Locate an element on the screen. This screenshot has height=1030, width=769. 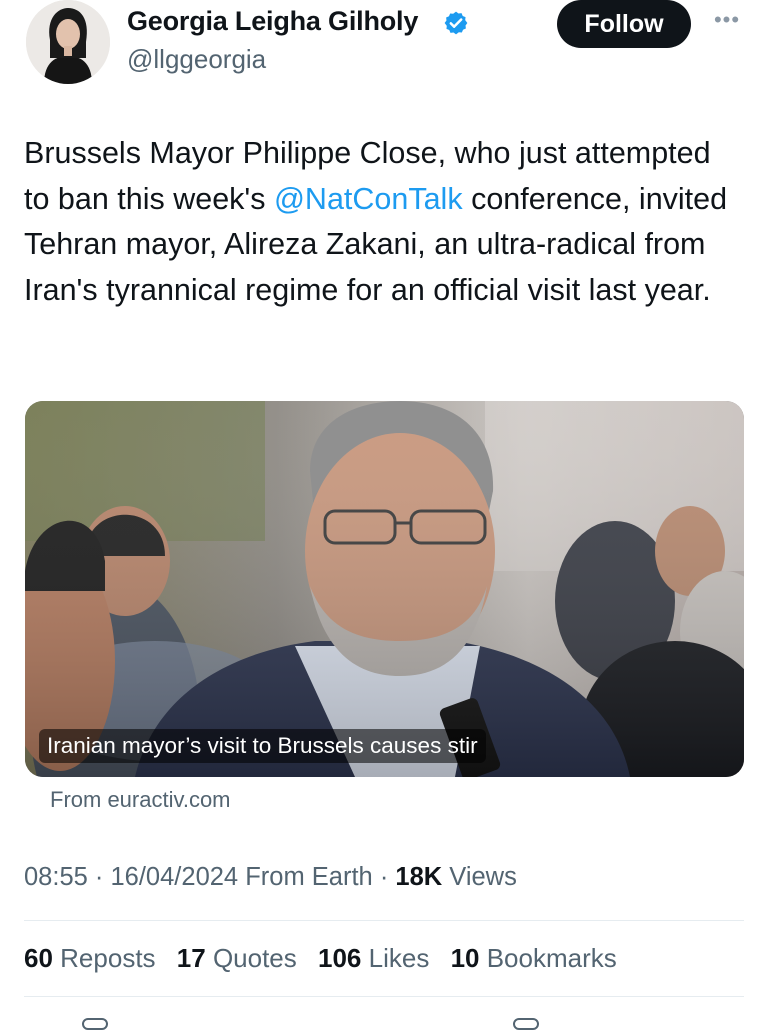
stat-reposts: 60 Reposts is located at coordinates (90, 958).